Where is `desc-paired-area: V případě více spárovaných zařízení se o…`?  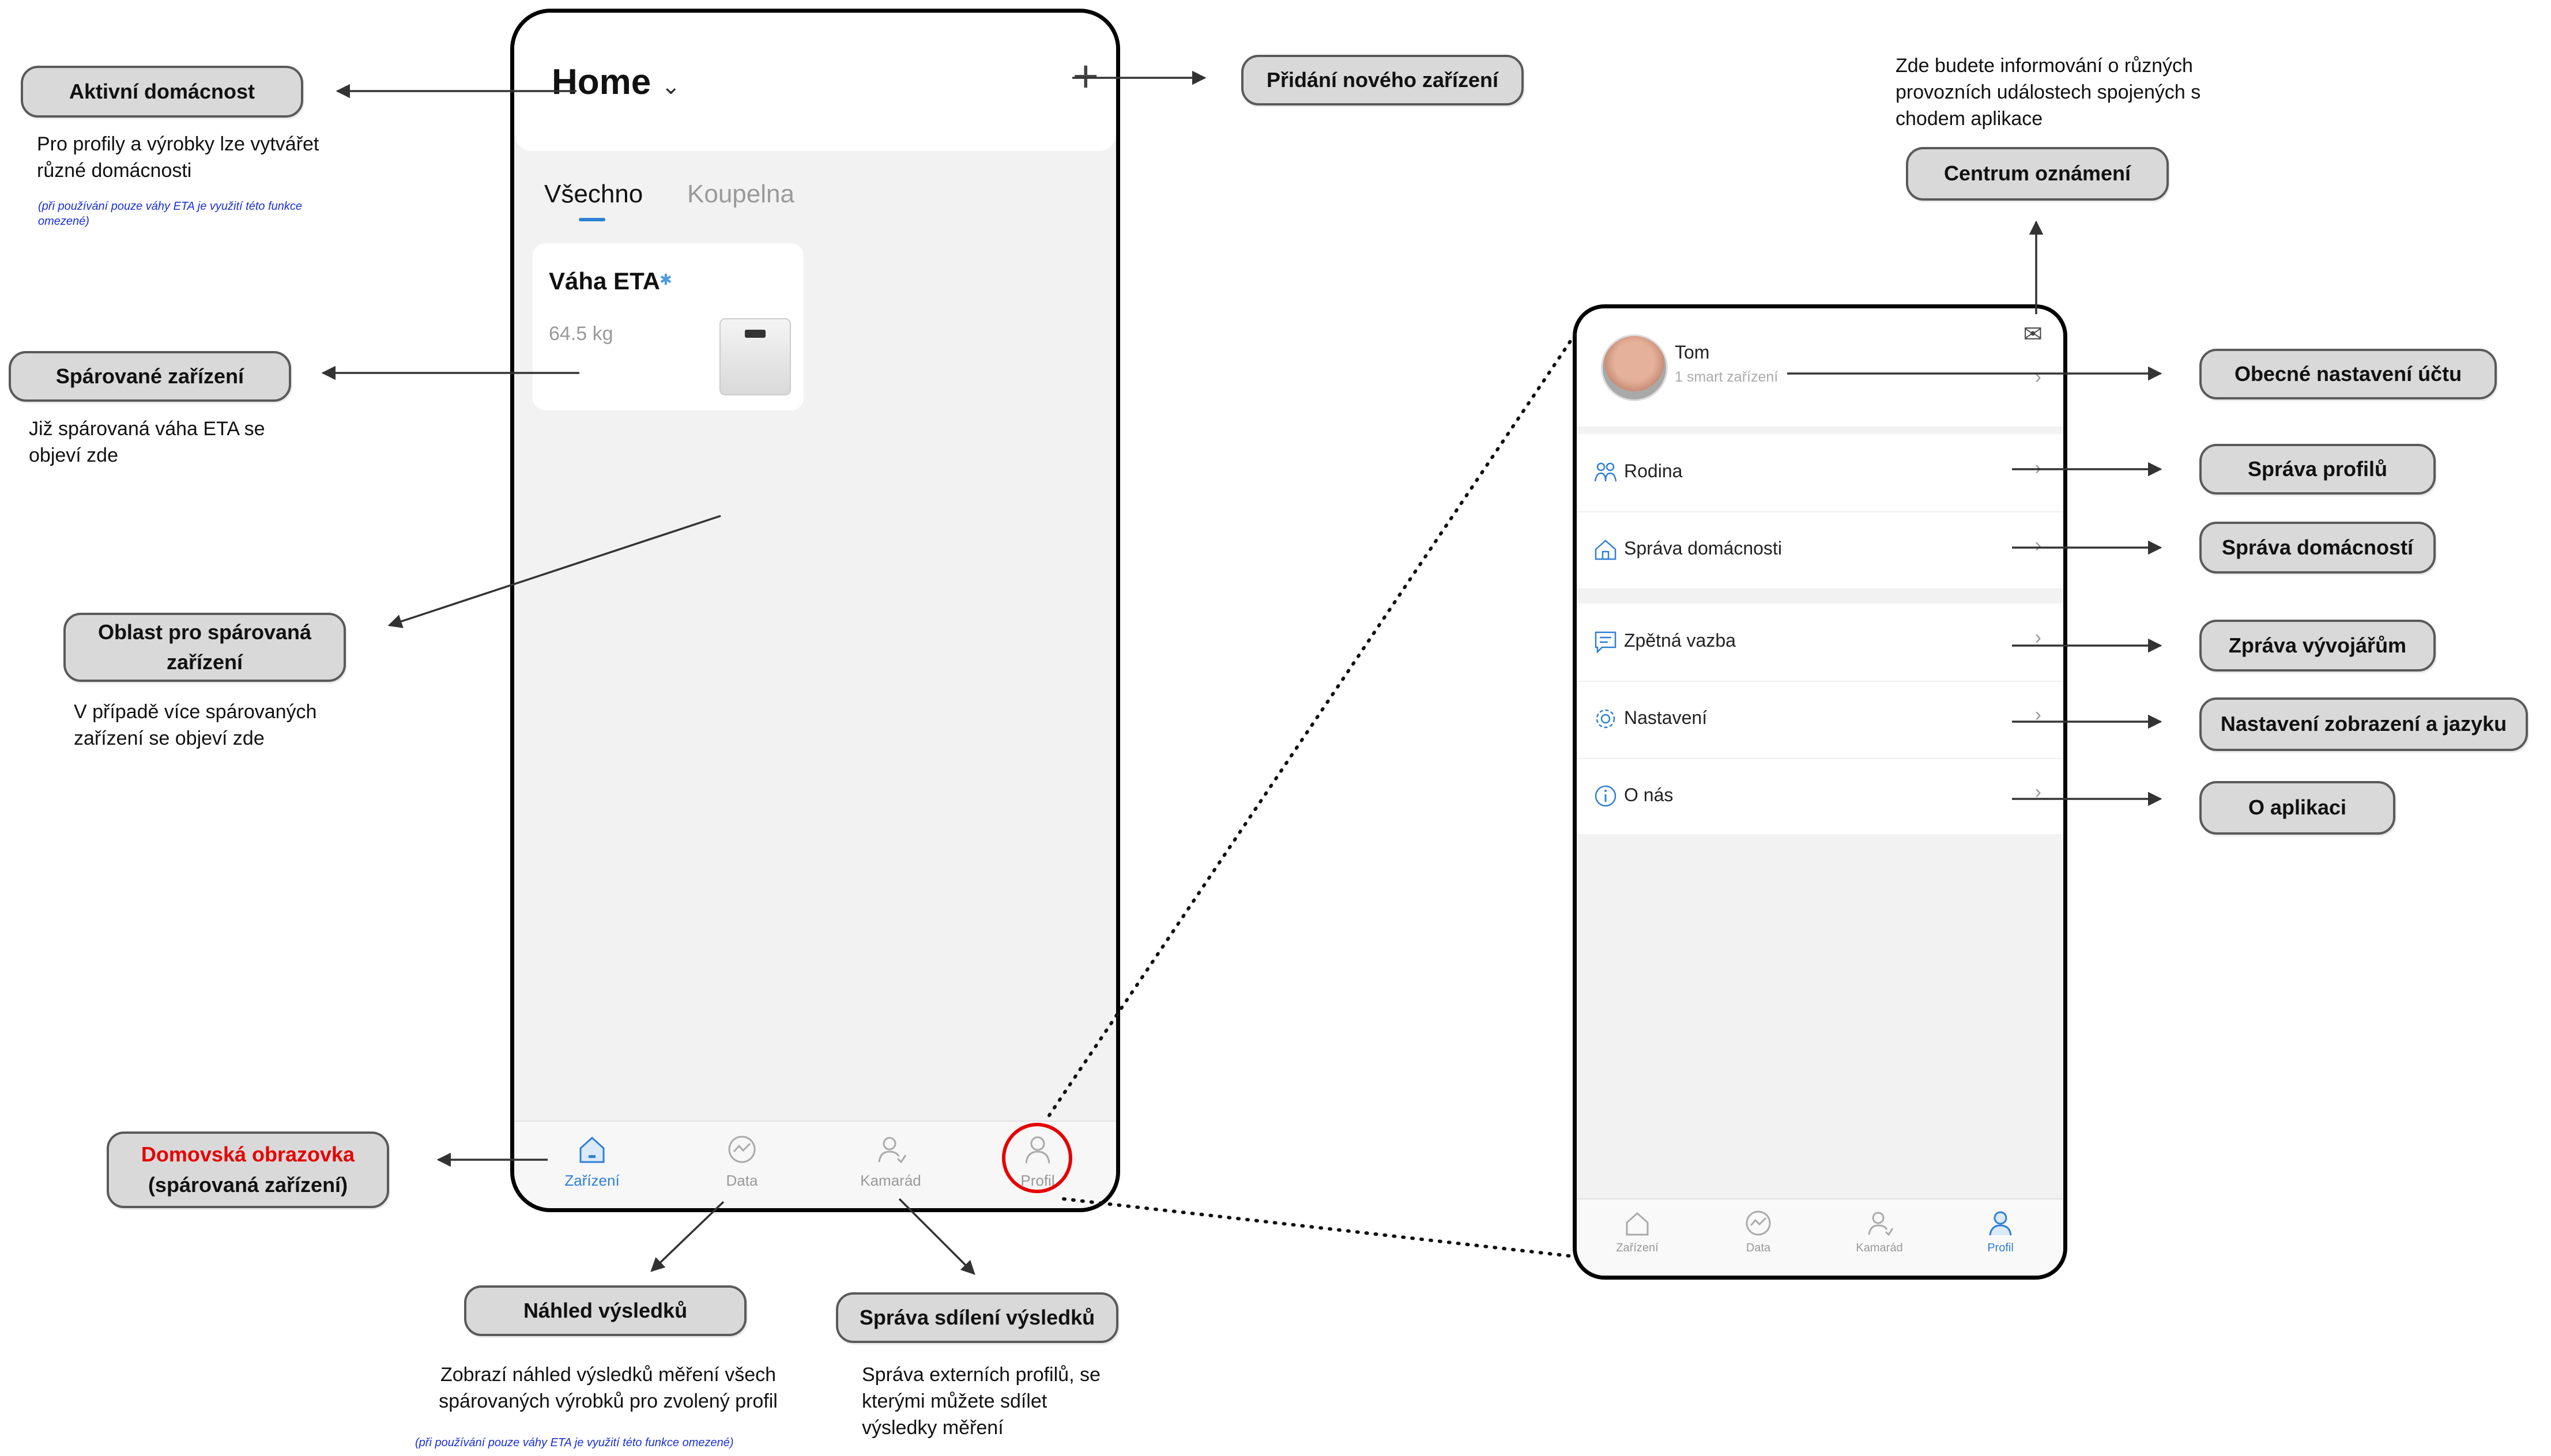
desc-paired-area: V případě více spárovaných zařízení se o… is located at coordinates (196, 725).